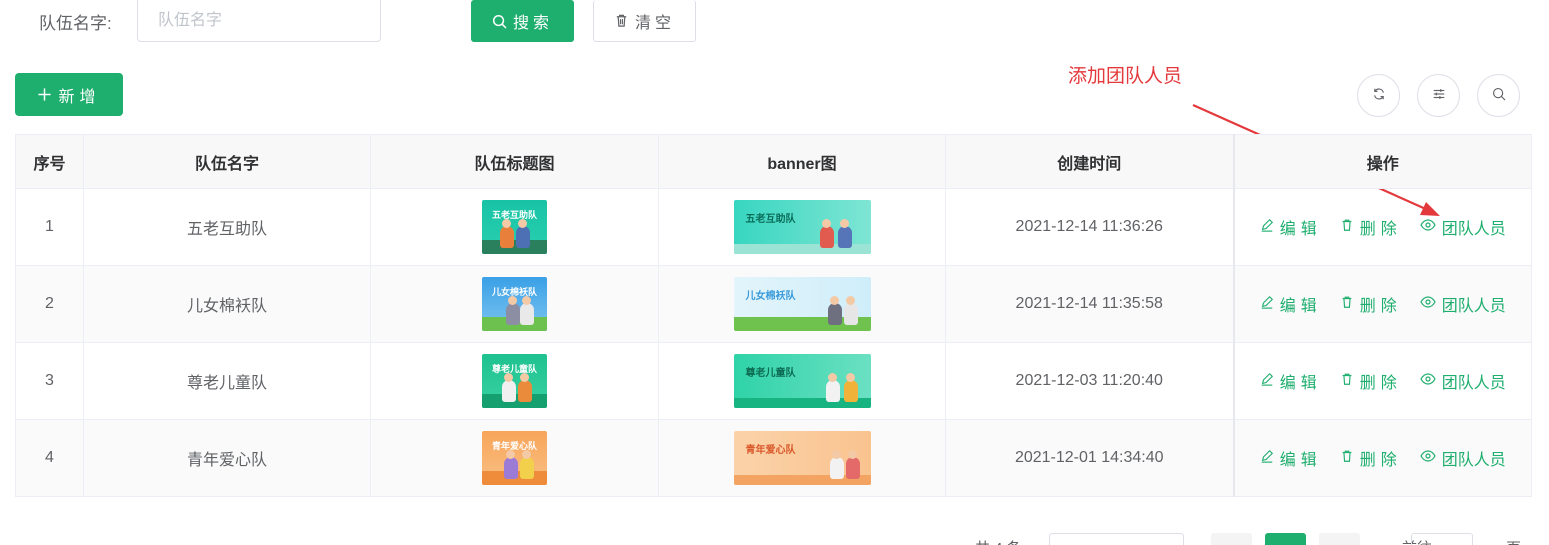 The width and height of the screenshot is (1549, 545). I want to click on team-banner-image: 青年爱心队, so click(802, 458).